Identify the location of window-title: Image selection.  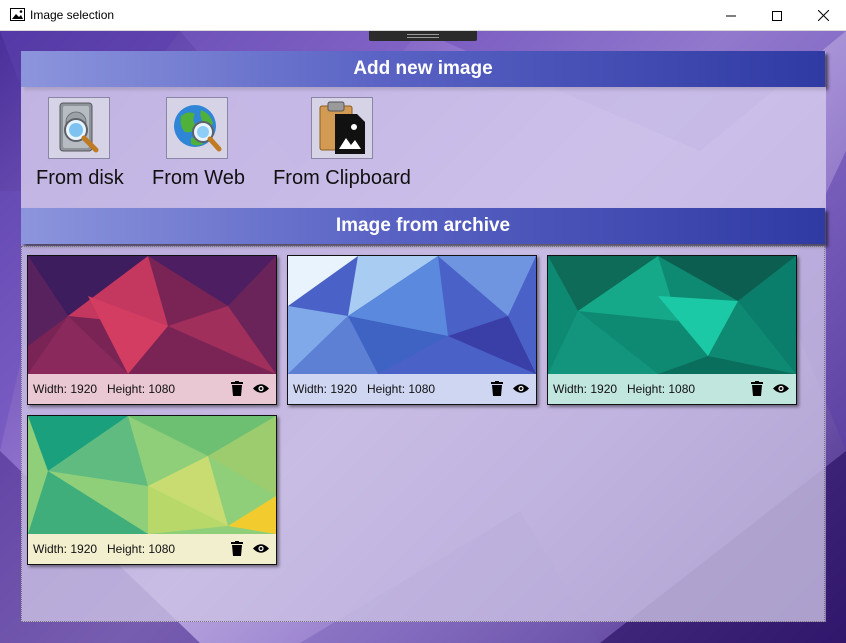
(72, 15).